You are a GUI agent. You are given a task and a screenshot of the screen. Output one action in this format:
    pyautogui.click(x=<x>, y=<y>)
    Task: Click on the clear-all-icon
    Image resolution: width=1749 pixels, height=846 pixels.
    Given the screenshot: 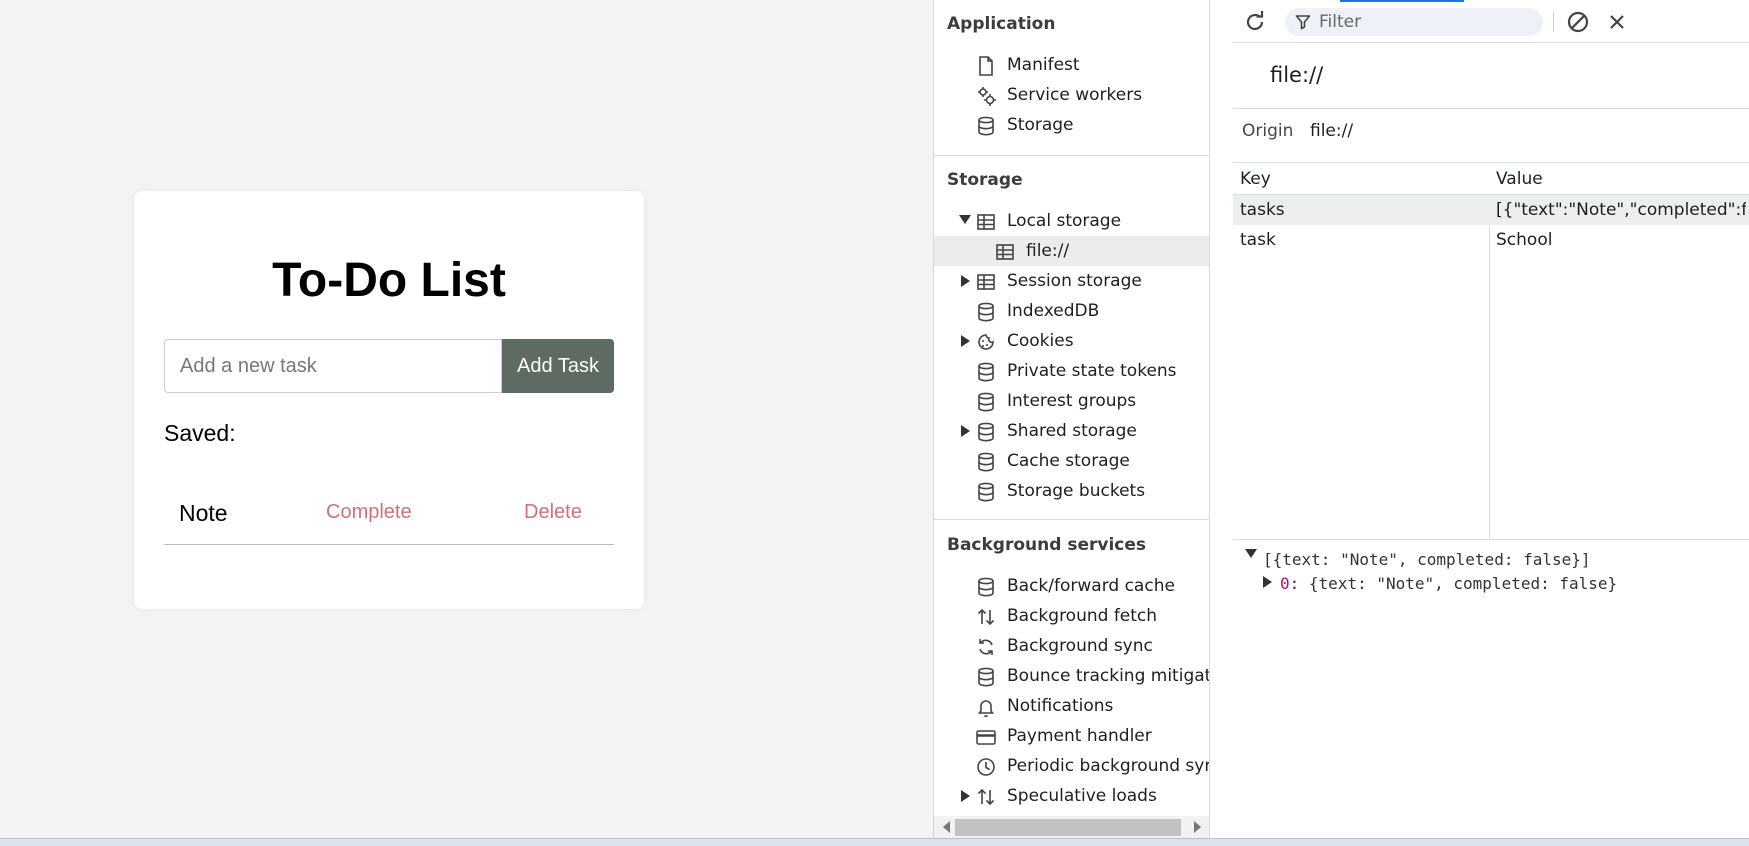 What is the action you would take?
    pyautogui.click(x=1578, y=22)
    